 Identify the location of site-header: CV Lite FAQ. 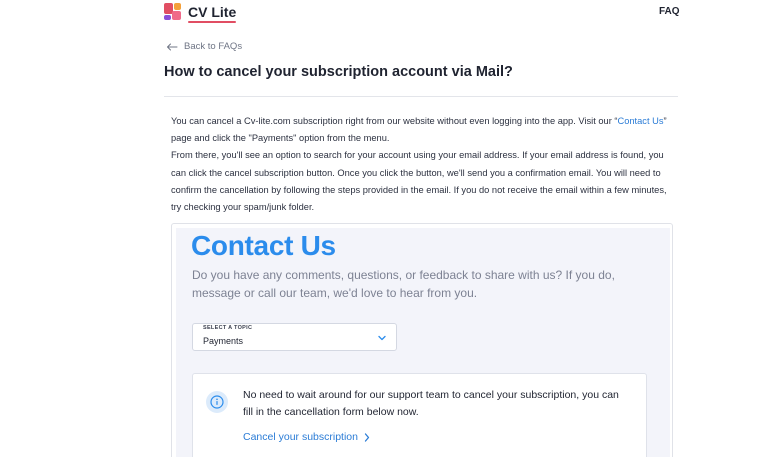
(384, 13).